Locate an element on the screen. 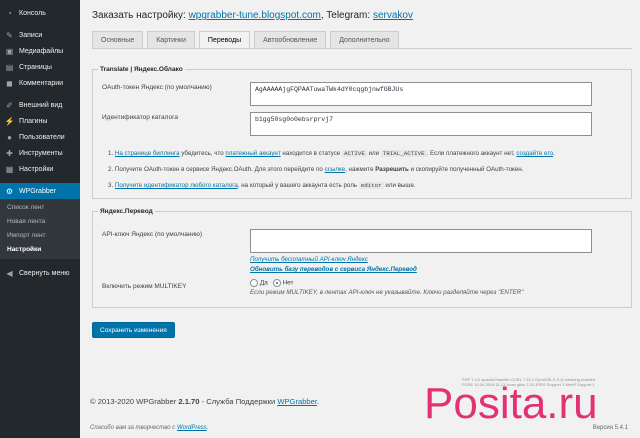 This screenshot has height=438, width=640. menu-label: Страницы is located at coordinates (35, 67).